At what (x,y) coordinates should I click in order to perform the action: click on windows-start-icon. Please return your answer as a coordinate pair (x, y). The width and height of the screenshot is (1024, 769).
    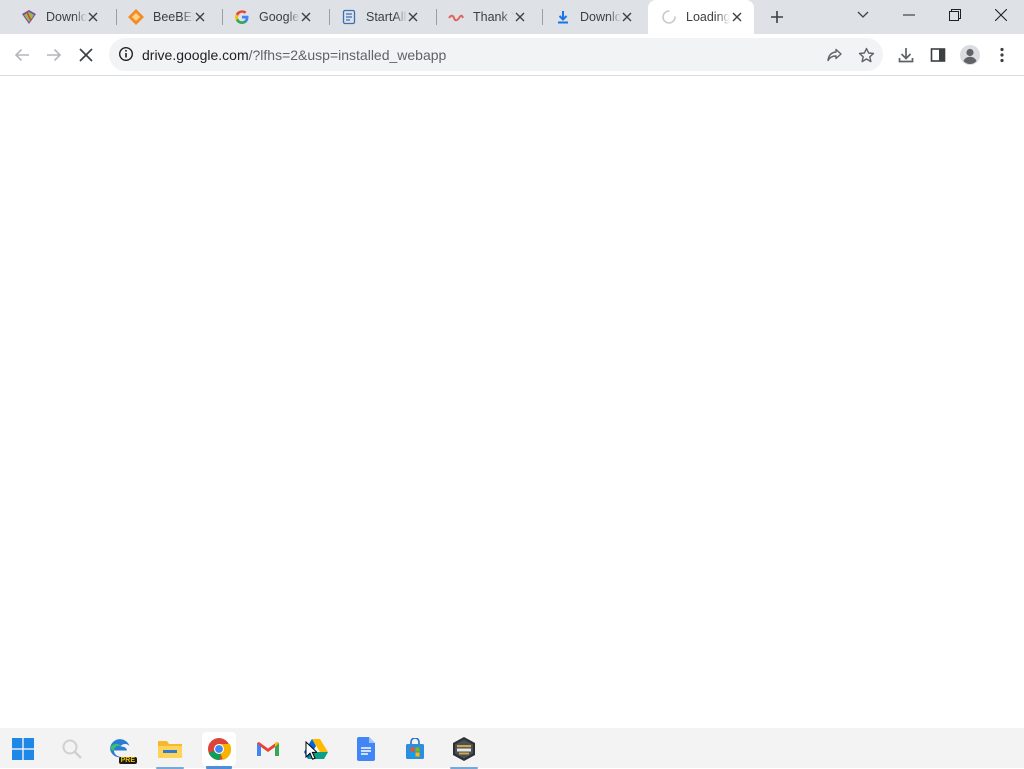
    Looking at the image, I should click on (23, 749).